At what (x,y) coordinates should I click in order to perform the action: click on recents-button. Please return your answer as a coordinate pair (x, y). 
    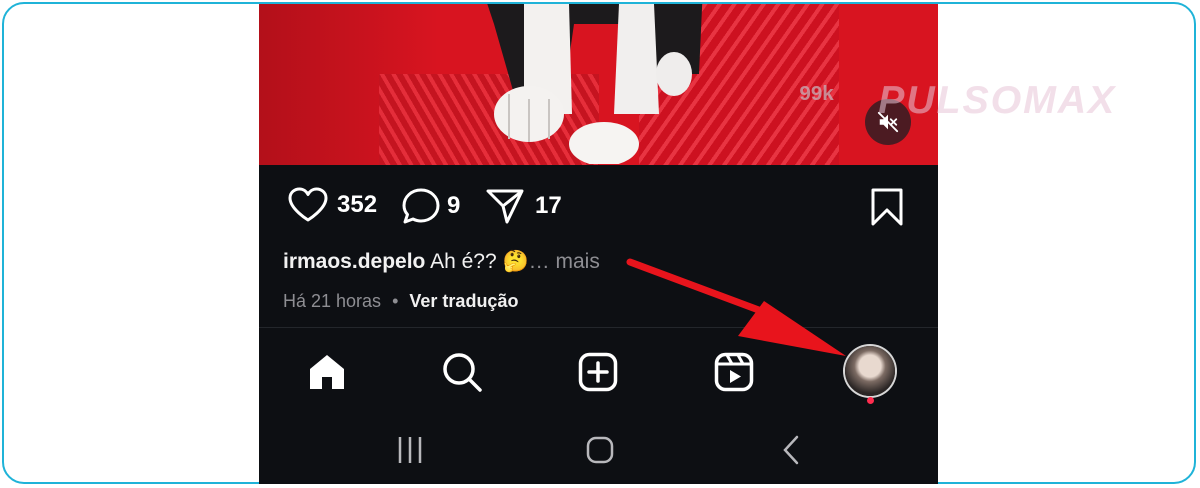
    Looking at the image, I should click on (410, 450).